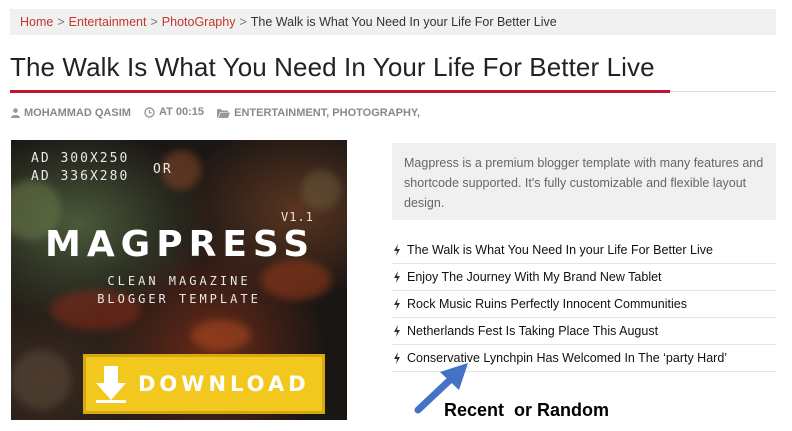 This screenshot has height=431, width=792. What do you see at coordinates (179, 299) in the screenshot?
I see `ad-tagline-2: BLOGGER TEMPLATE` at bounding box center [179, 299].